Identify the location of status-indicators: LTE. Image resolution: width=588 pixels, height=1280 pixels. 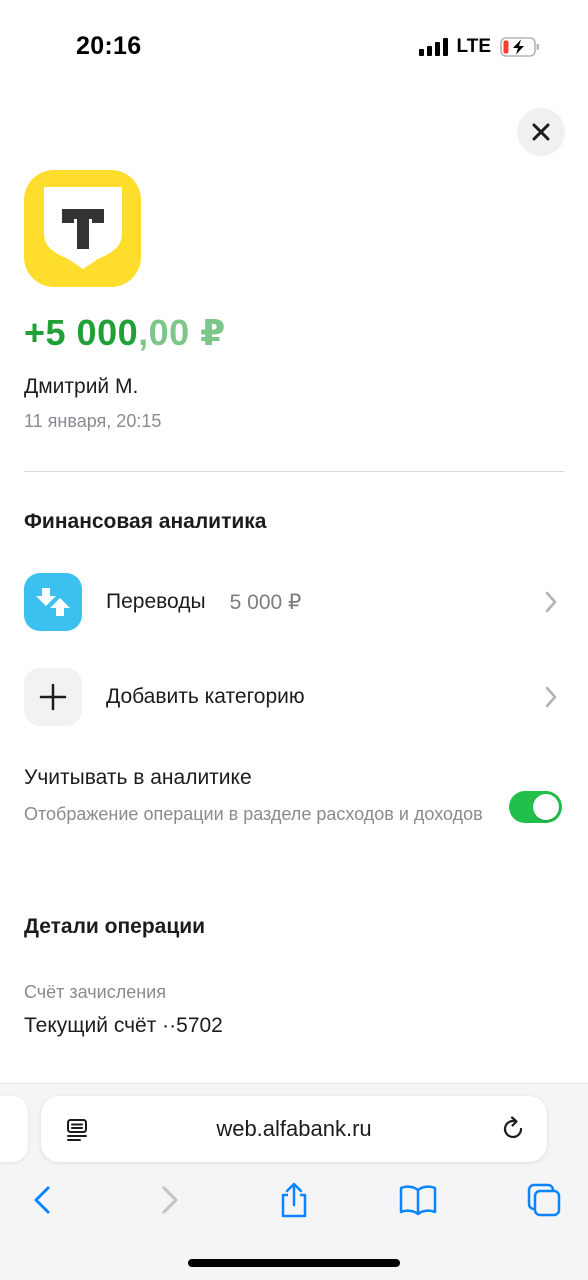
(479, 47).